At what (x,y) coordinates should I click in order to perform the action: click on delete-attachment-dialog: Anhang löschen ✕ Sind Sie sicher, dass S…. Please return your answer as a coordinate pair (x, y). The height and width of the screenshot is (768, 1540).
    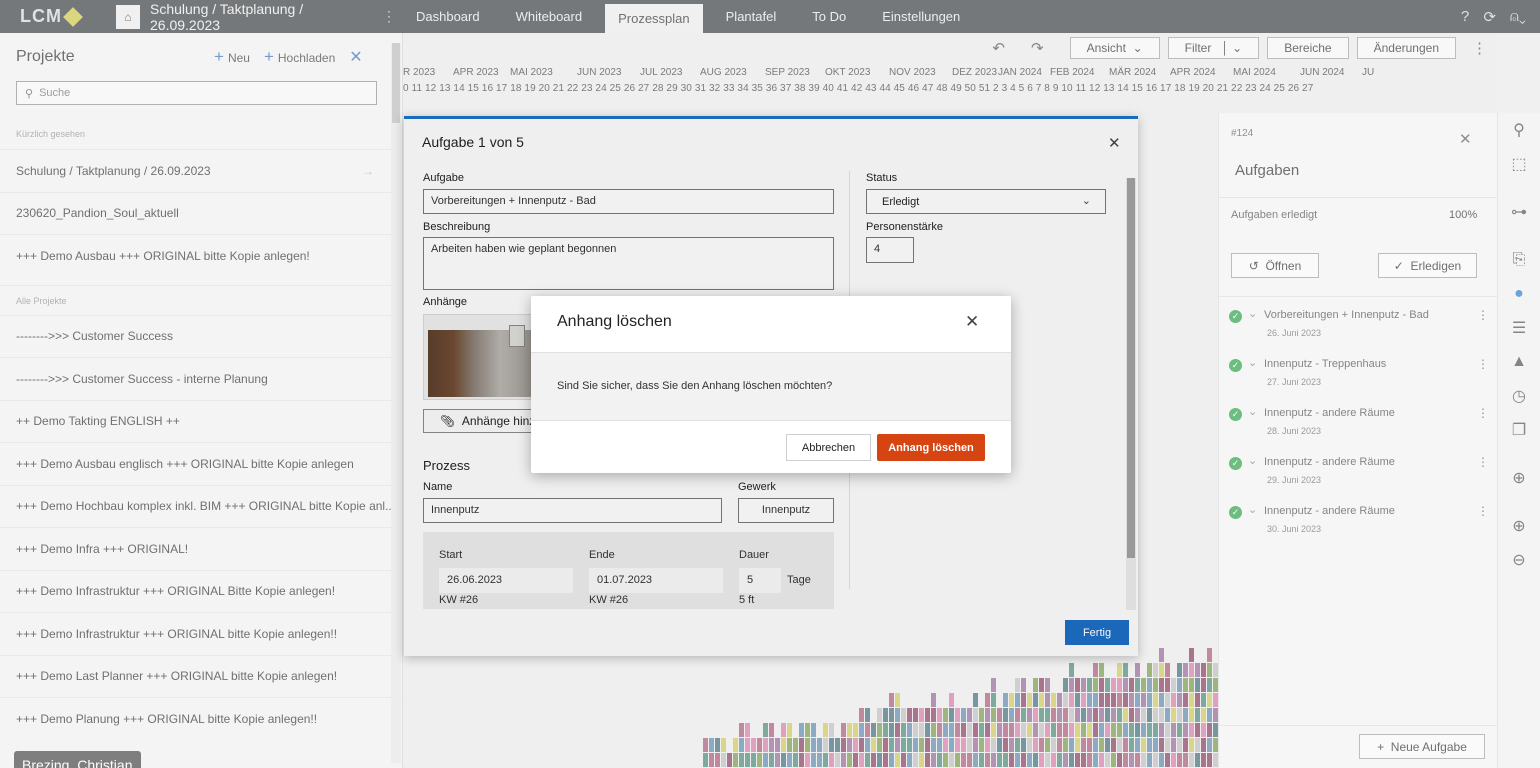
    Looking at the image, I should click on (771, 384).